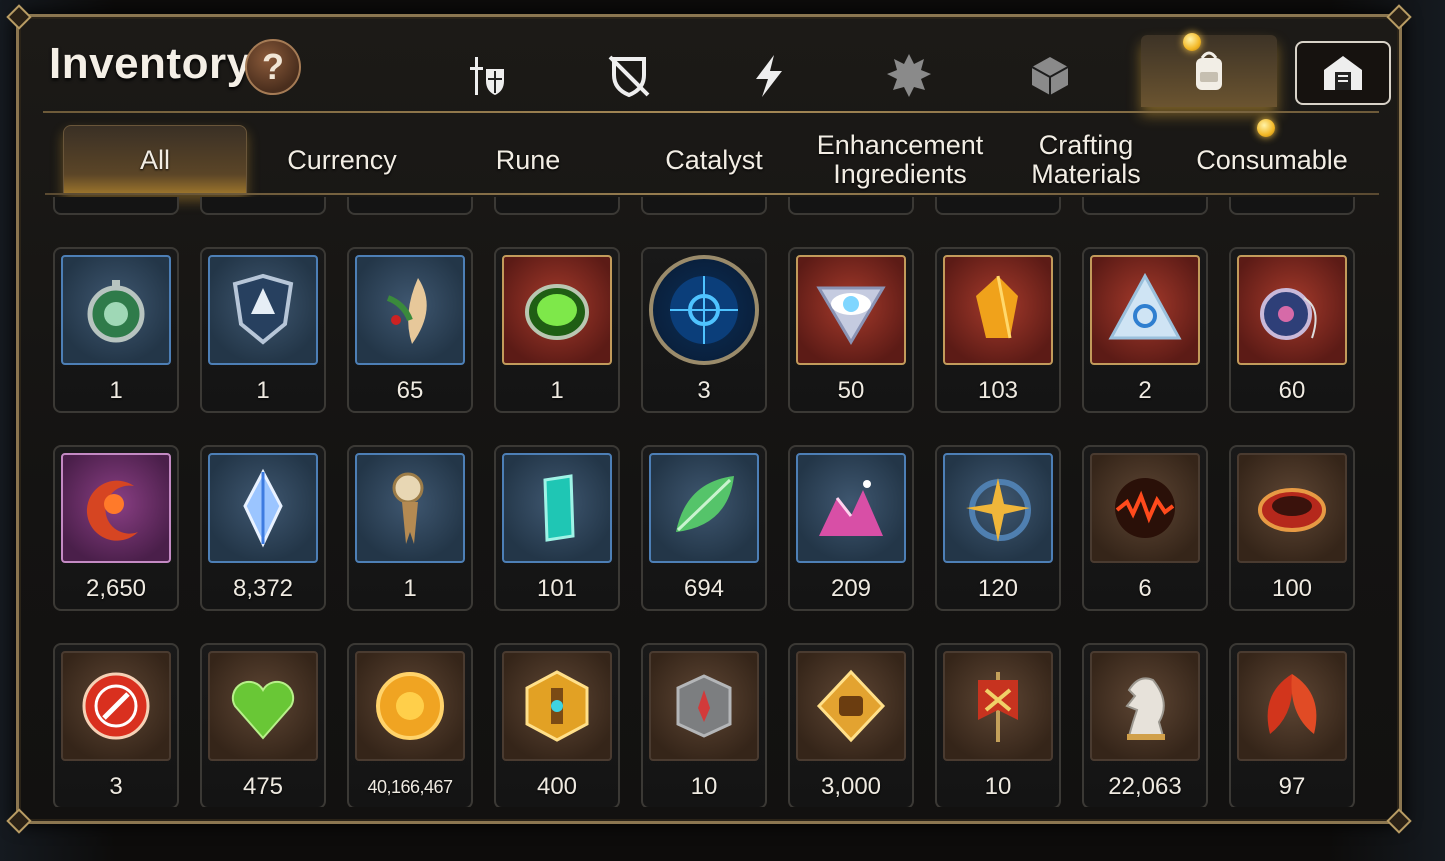 Image resolution: width=1445 pixels, height=861 pixels. I want to click on item-count: 8,372, so click(263, 588).